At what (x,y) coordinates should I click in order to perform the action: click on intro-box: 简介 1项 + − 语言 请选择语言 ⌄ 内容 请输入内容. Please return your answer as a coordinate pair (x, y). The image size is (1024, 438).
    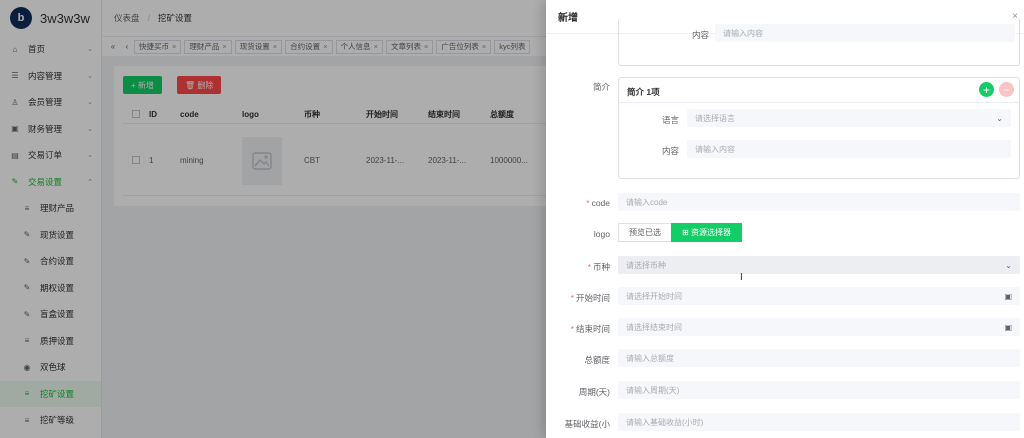
    Looking at the image, I should click on (819, 128).